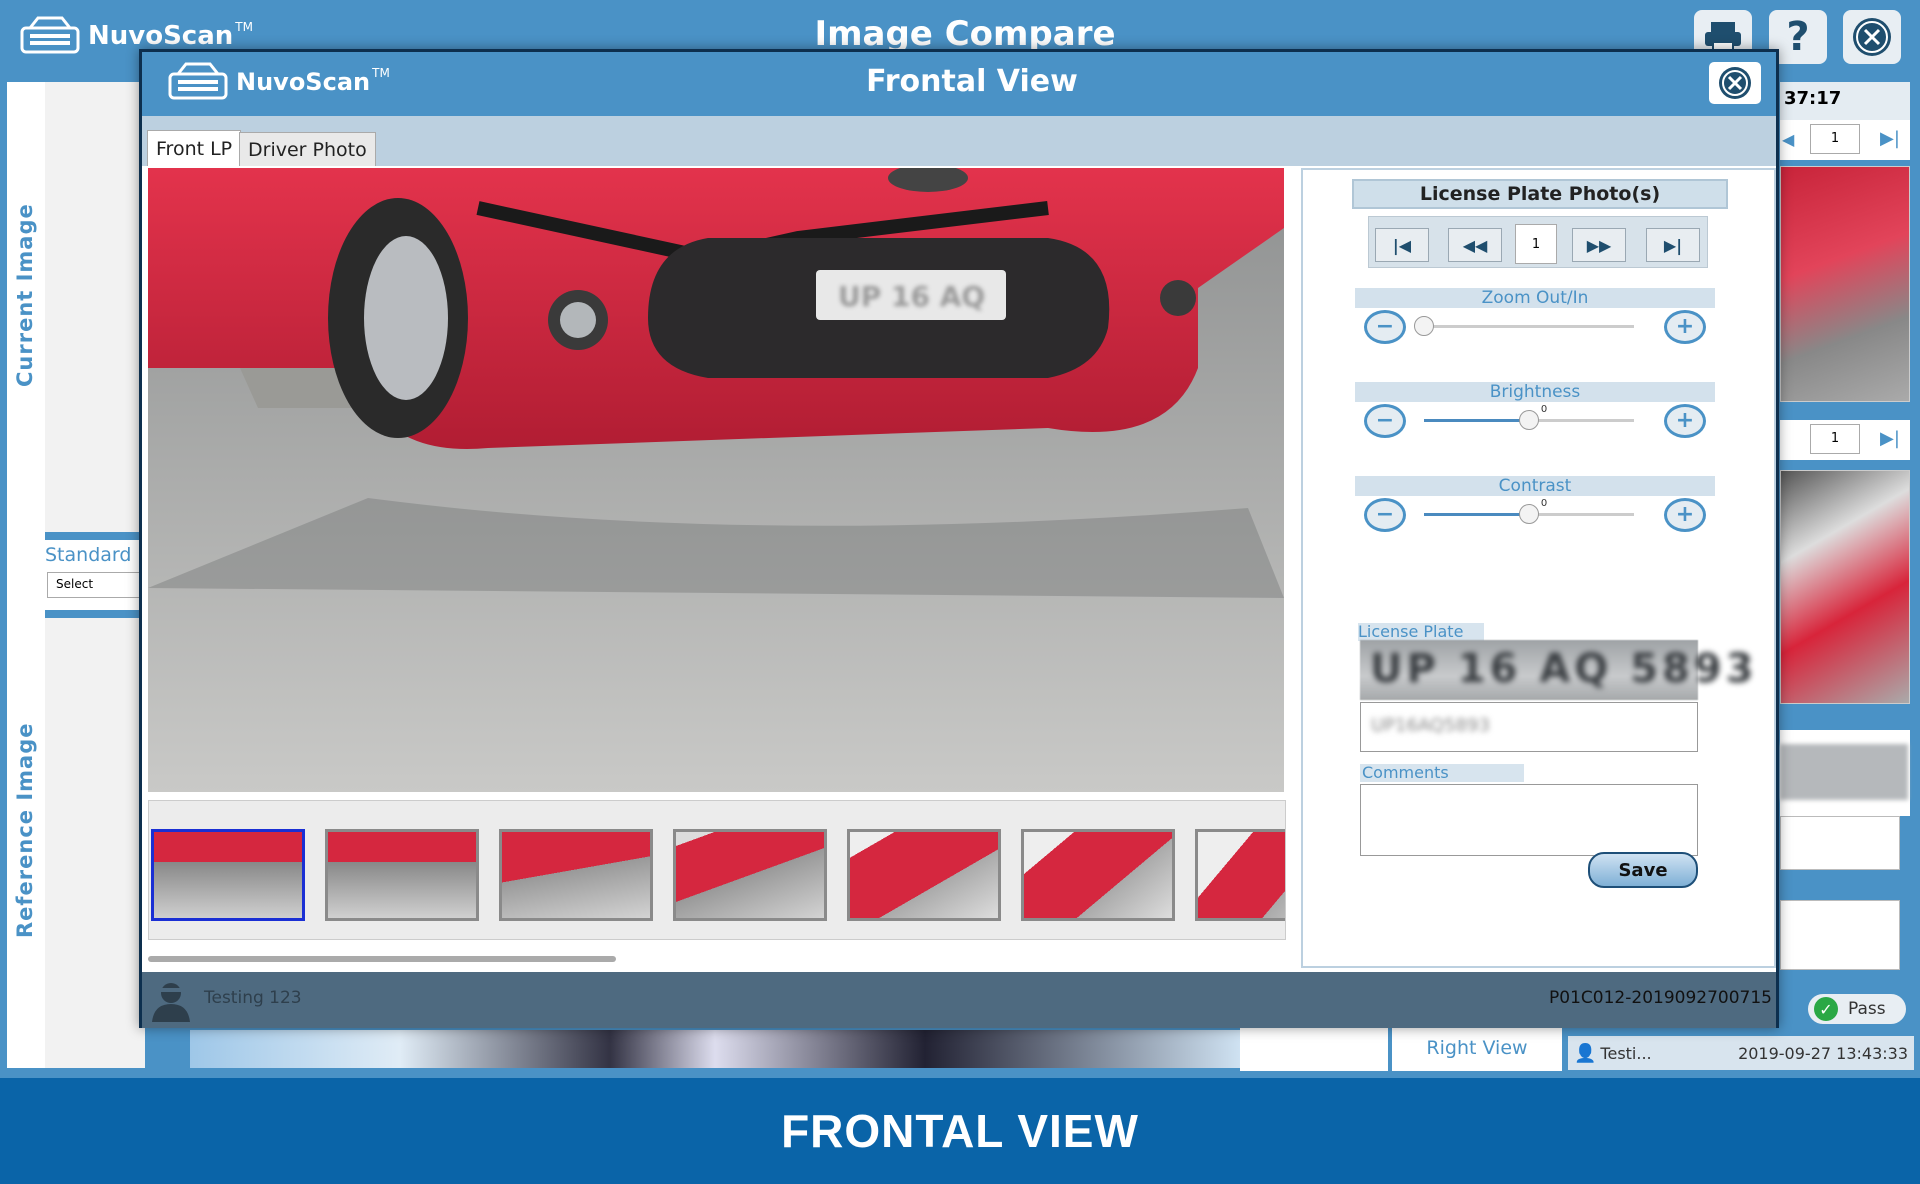 Image resolution: width=1920 pixels, height=1184 pixels. What do you see at coordinates (1529, 326) in the screenshot?
I see `zoom-slider-track` at bounding box center [1529, 326].